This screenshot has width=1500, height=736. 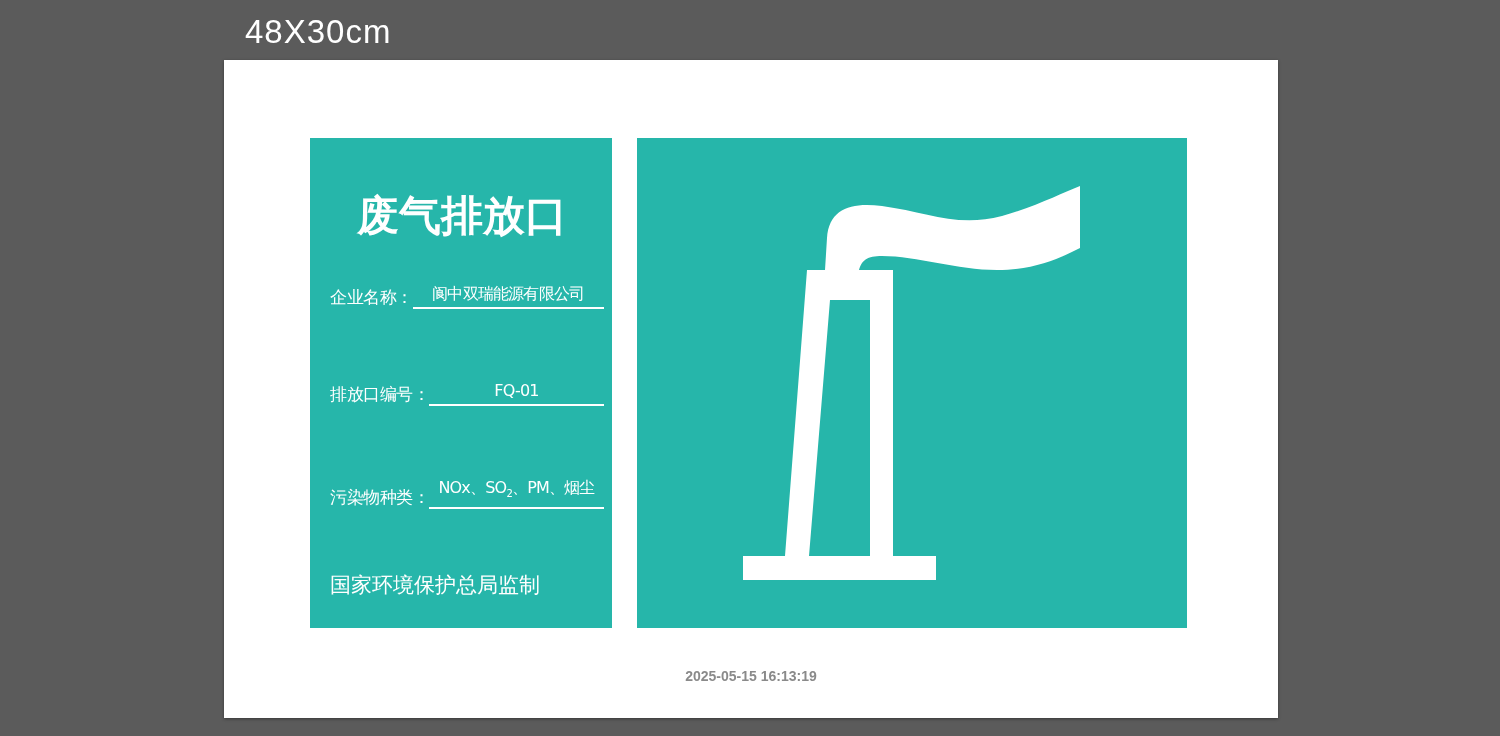 I want to click on field-value: NOx、SO$_{2}$、PM、烟尘, so click(x=516, y=493).